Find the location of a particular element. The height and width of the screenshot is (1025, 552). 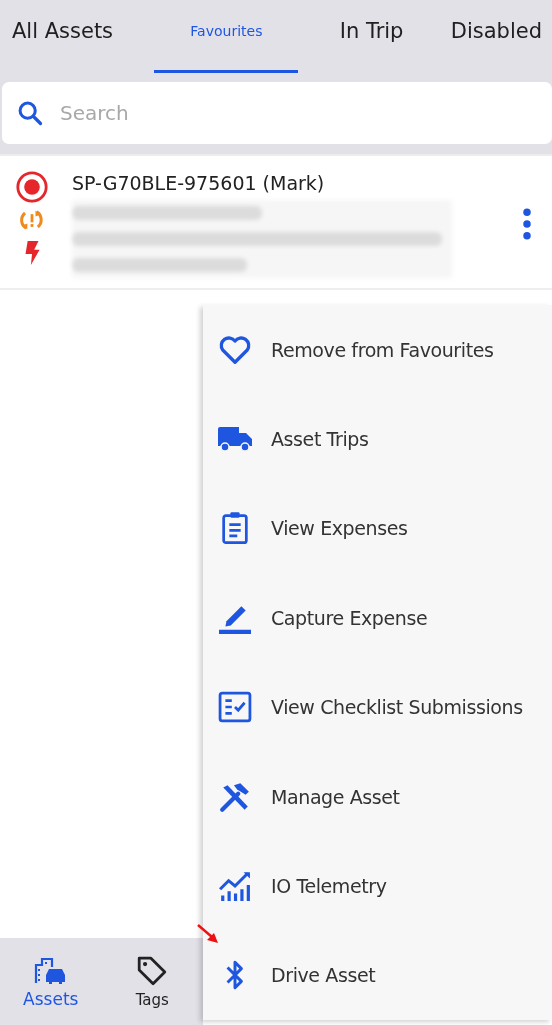

menu-item: Remove from Favourites is located at coordinates (377, 350).